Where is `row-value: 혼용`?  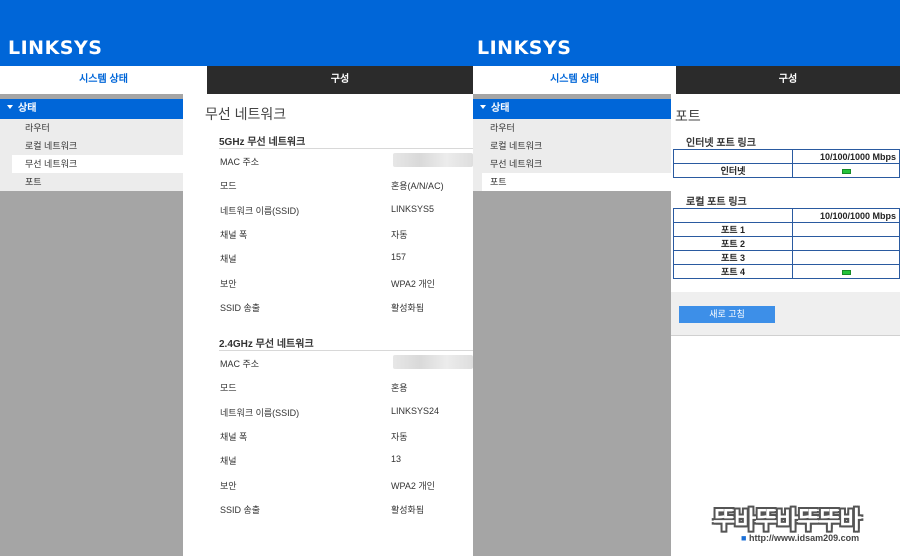
row-value: 혼용 is located at coordinates (399, 388).